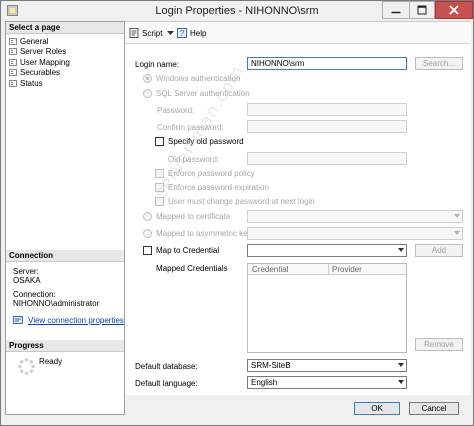 The image size is (474, 426). What do you see at coordinates (147, 233) in the screenshot?
I see `mapped-asymmetric-key-radio` at bounding box center [147, 233].